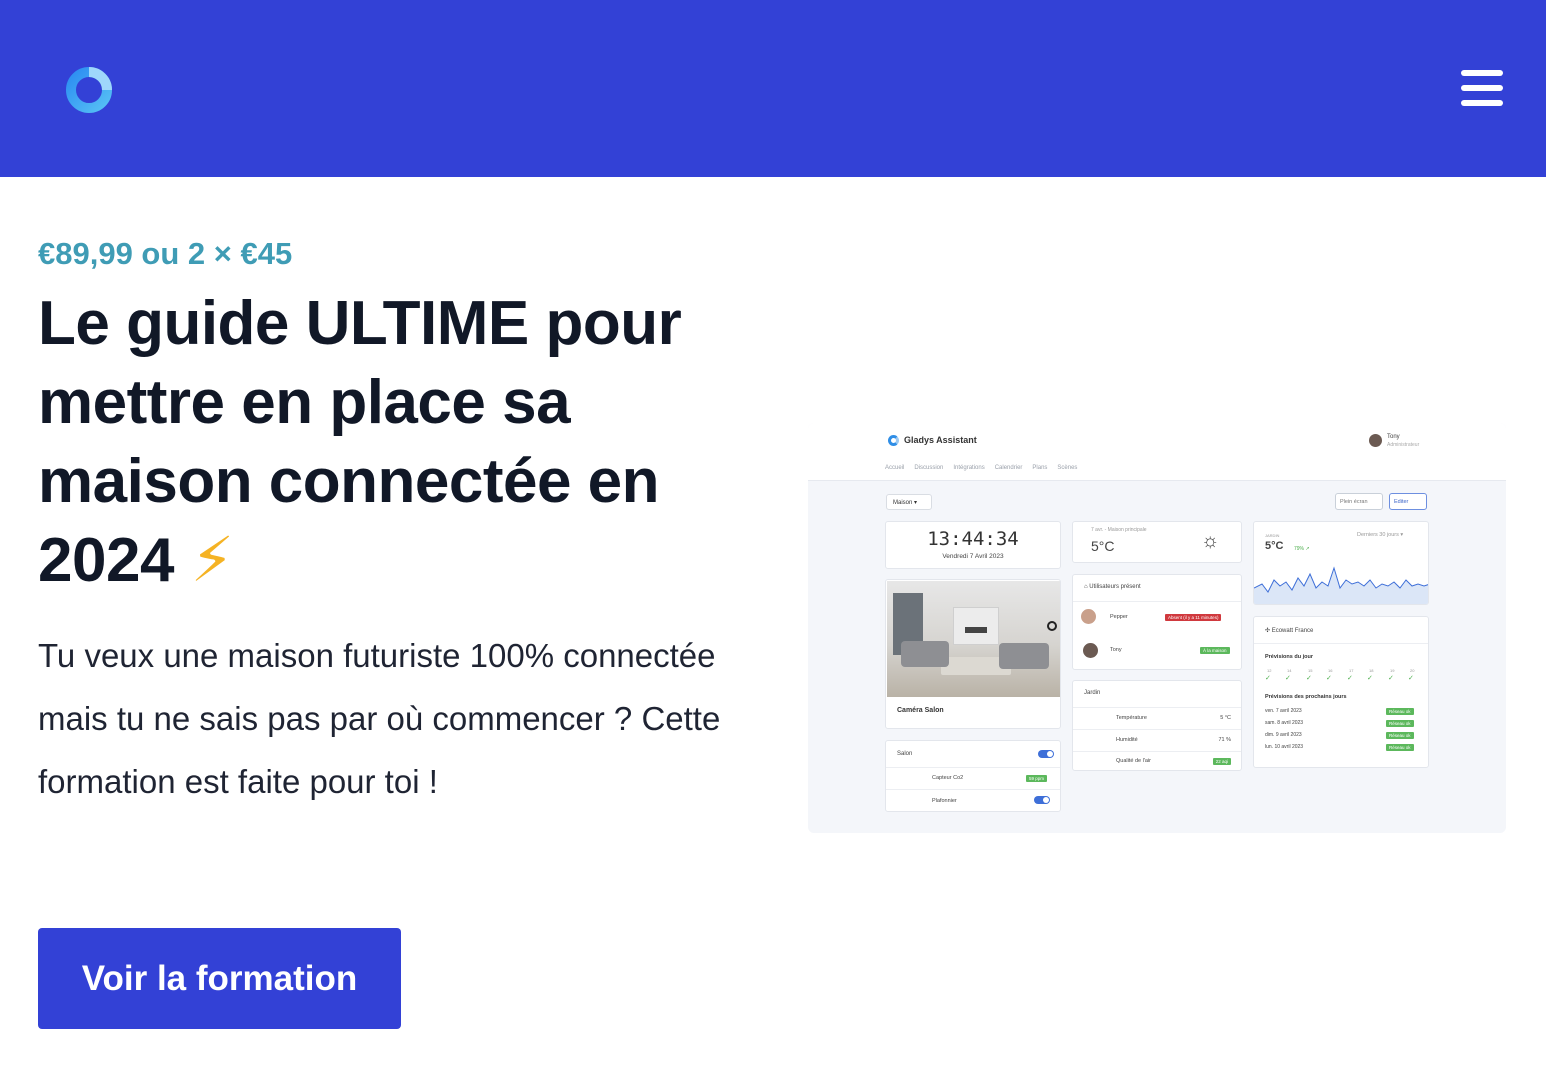 The image size is (1546, 1092). Describe the element at coordinates (940, 440) in the screenshot. I see `dashboard-brand: Gladys Assistant` at that location.